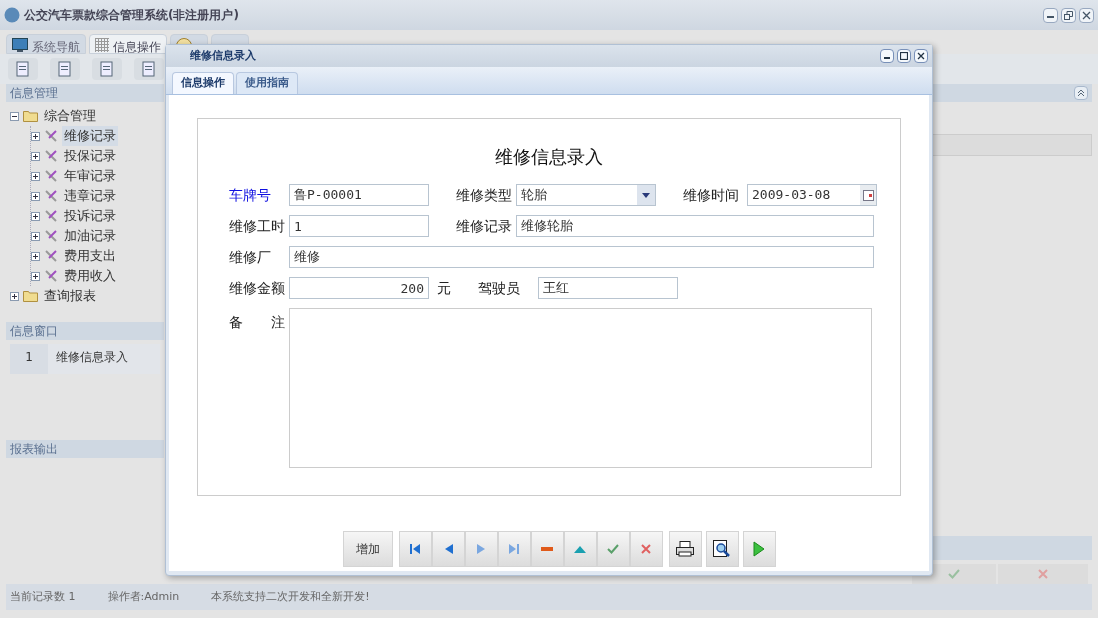 The height and width of the screenshot is (618, 1098). I want to click on field-label: 维修厂, so click(250, 257).